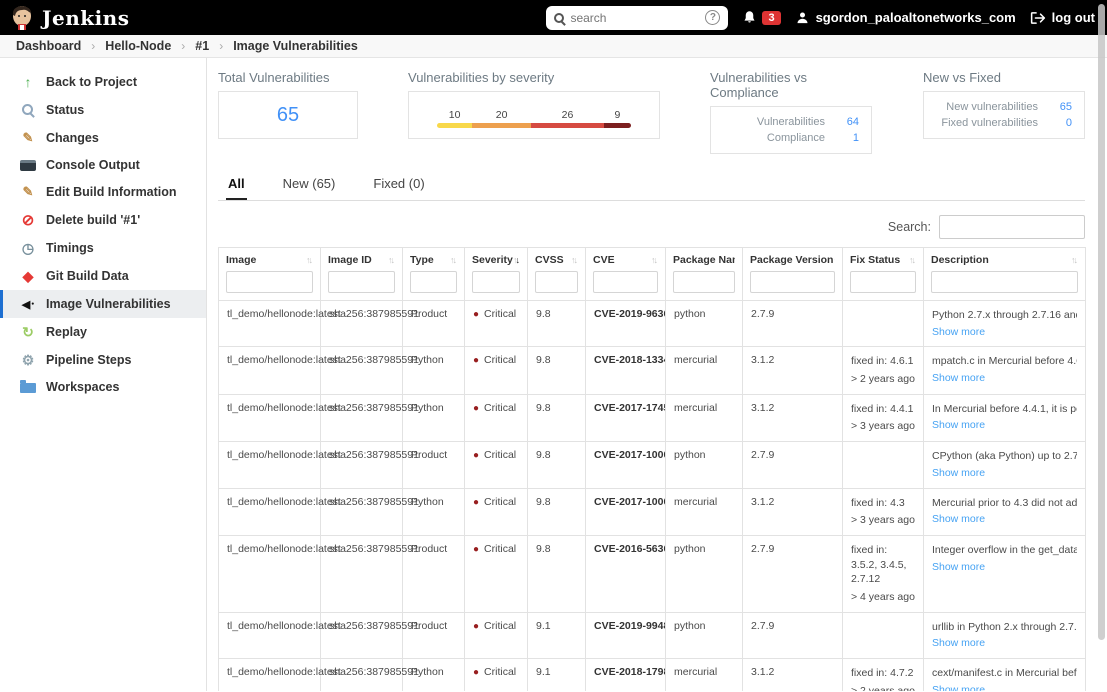 This screenshot has height=692, width=1107. I want to click on tab-all: All, so click(236, 185).